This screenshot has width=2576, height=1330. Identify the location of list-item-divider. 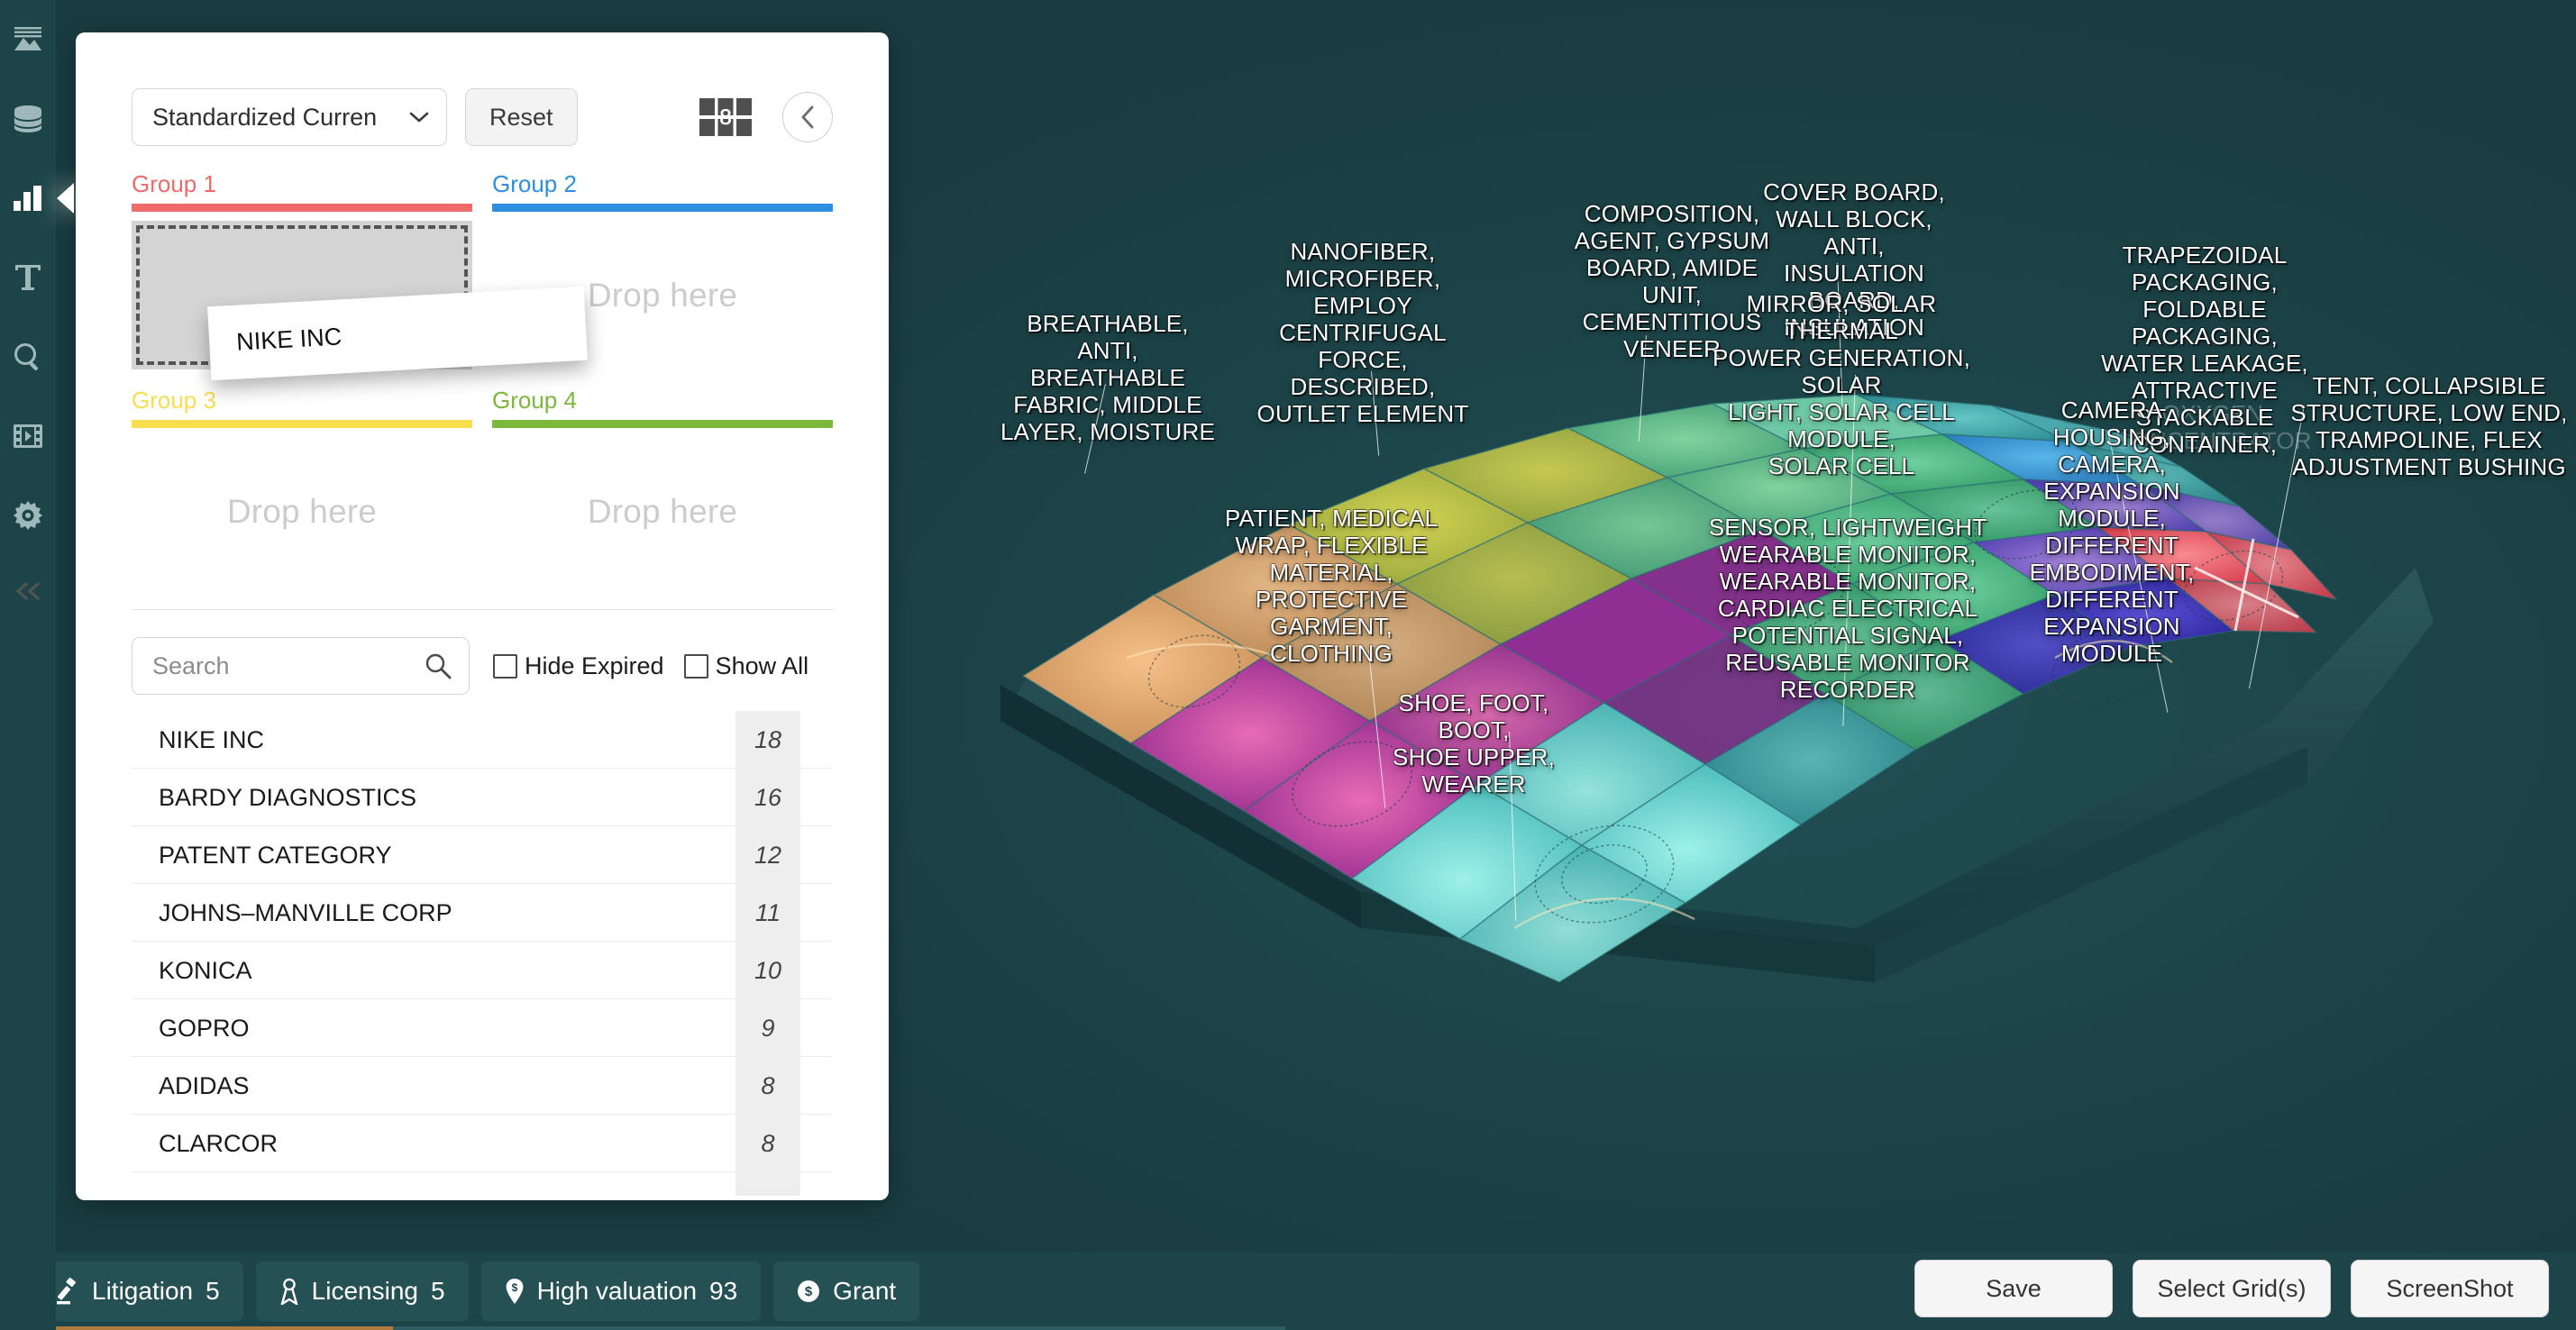
(482, 1171).